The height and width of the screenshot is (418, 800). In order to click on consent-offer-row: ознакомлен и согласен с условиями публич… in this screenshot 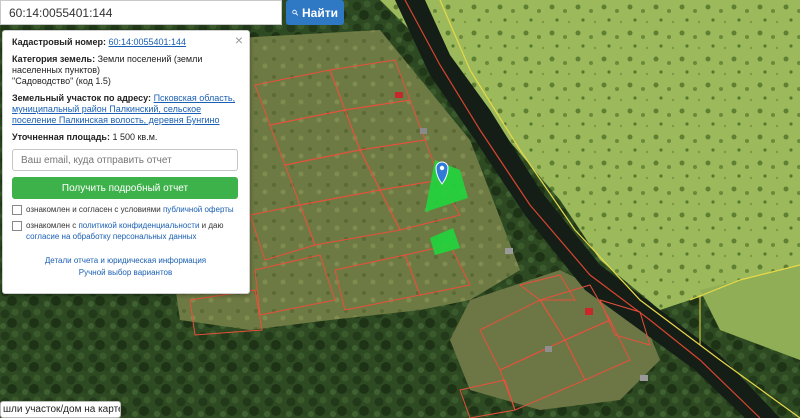, I will do `click(125, 209)`.